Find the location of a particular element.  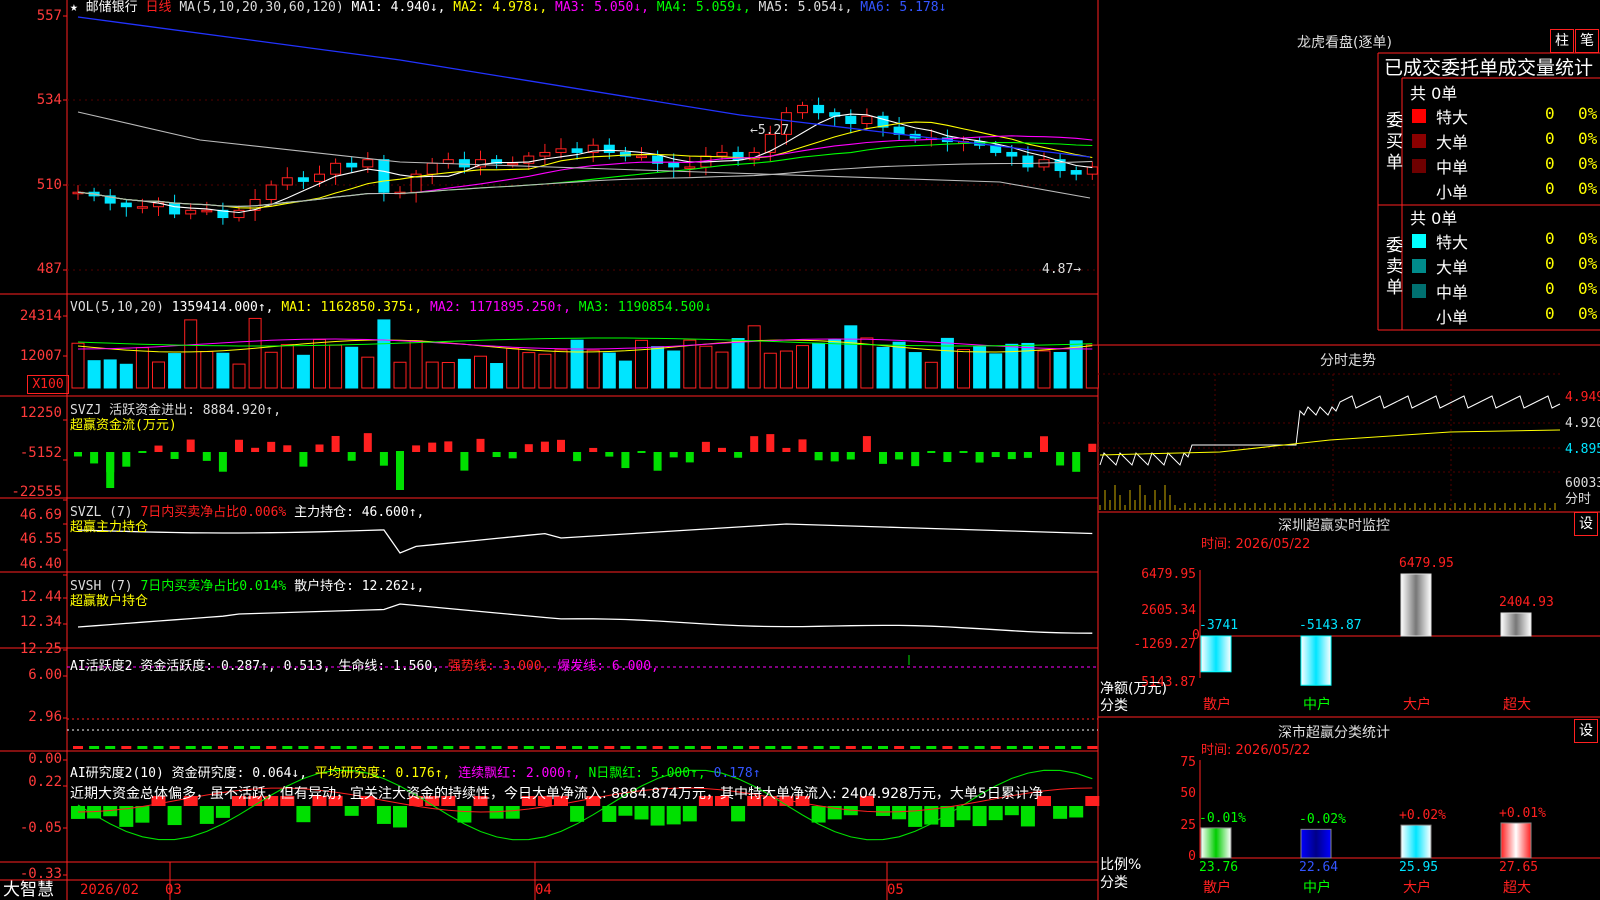

order-stats-title: 已成交委托单成交量统计 is located at coordinates (1489, 68).